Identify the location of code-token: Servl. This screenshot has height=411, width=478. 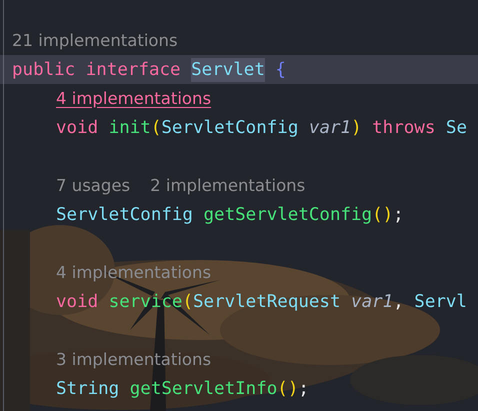
(440, 302).